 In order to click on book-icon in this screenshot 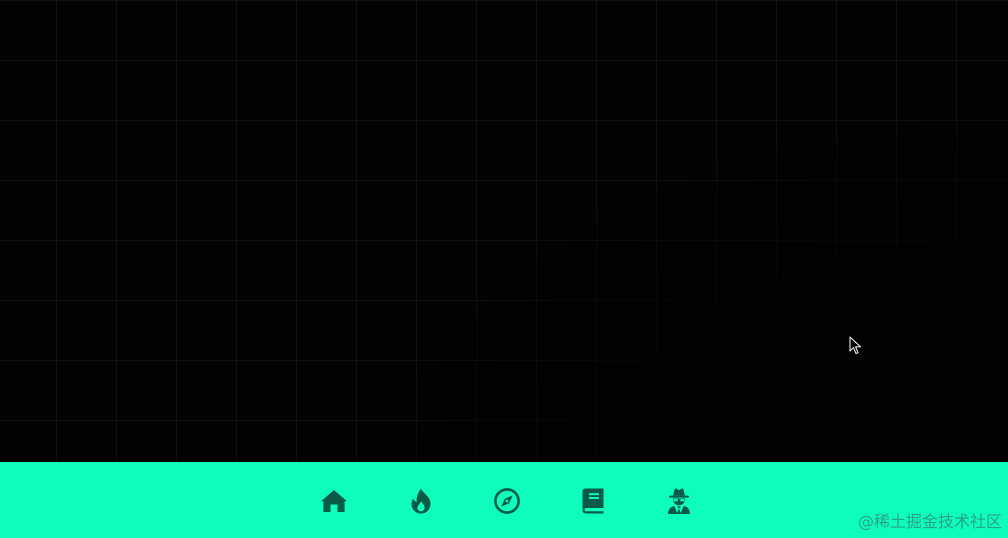, I will do `click(593, 501)`.